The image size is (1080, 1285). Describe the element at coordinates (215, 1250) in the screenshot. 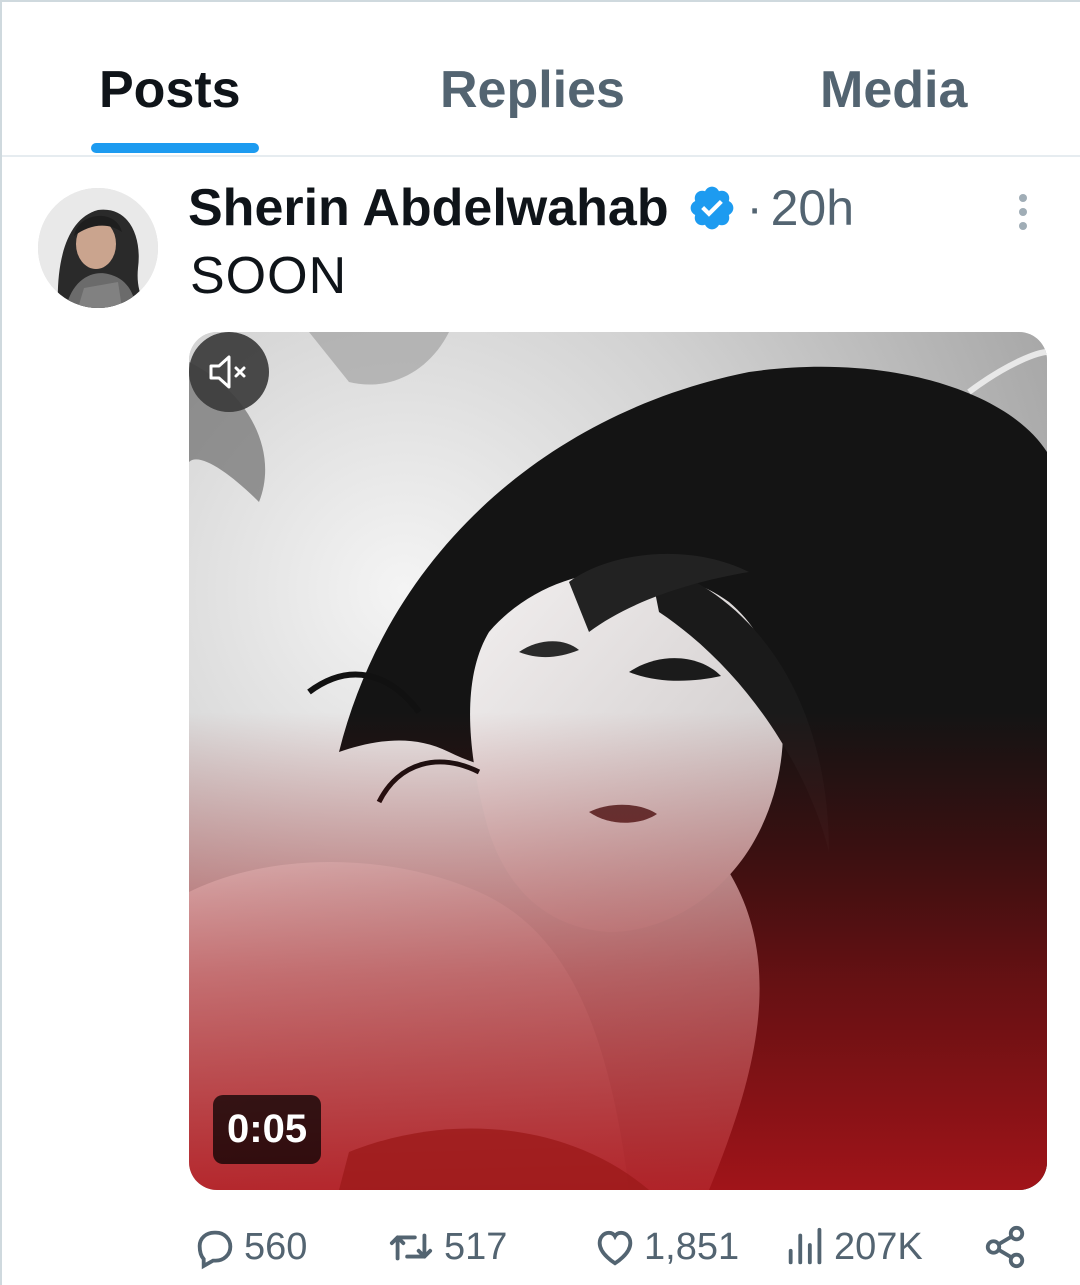

I see `reply-icon` at that location.